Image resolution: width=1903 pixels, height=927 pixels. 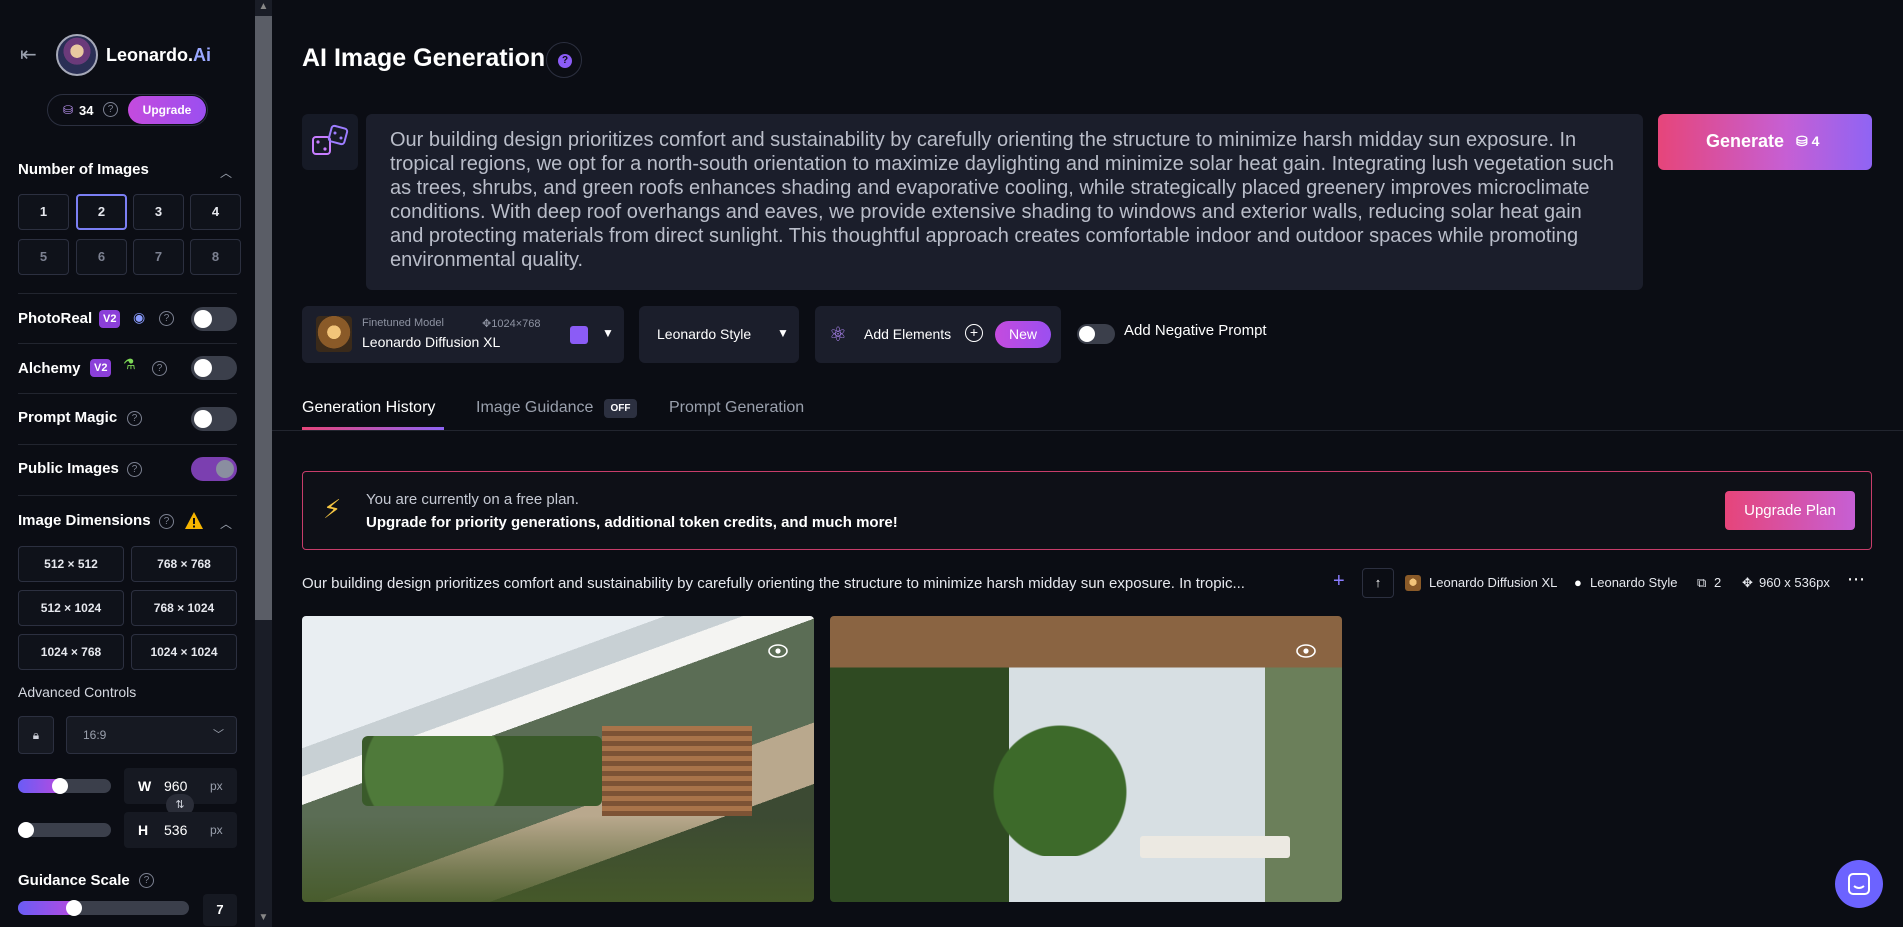 What do you see at coordinates (26, 830) in the screenshot?
I see `height-slider-knob` at bounding box center [26, 830].